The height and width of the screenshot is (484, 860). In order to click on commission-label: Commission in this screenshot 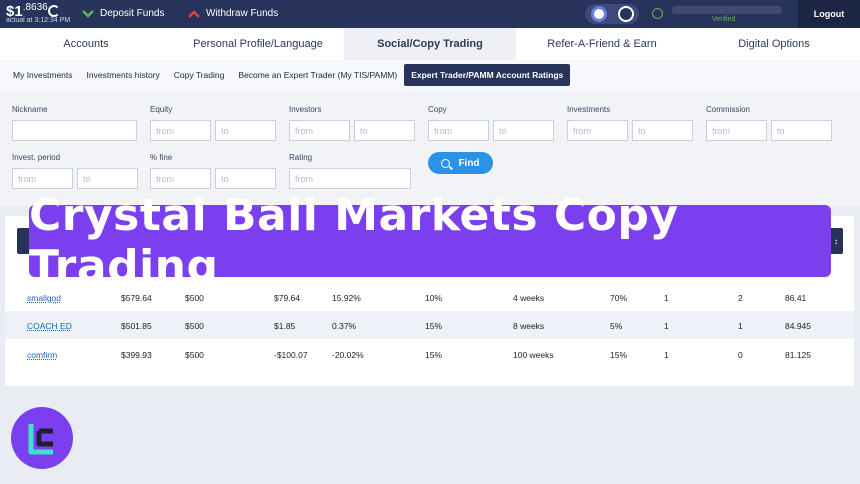, I will do `click(728, 109)`.